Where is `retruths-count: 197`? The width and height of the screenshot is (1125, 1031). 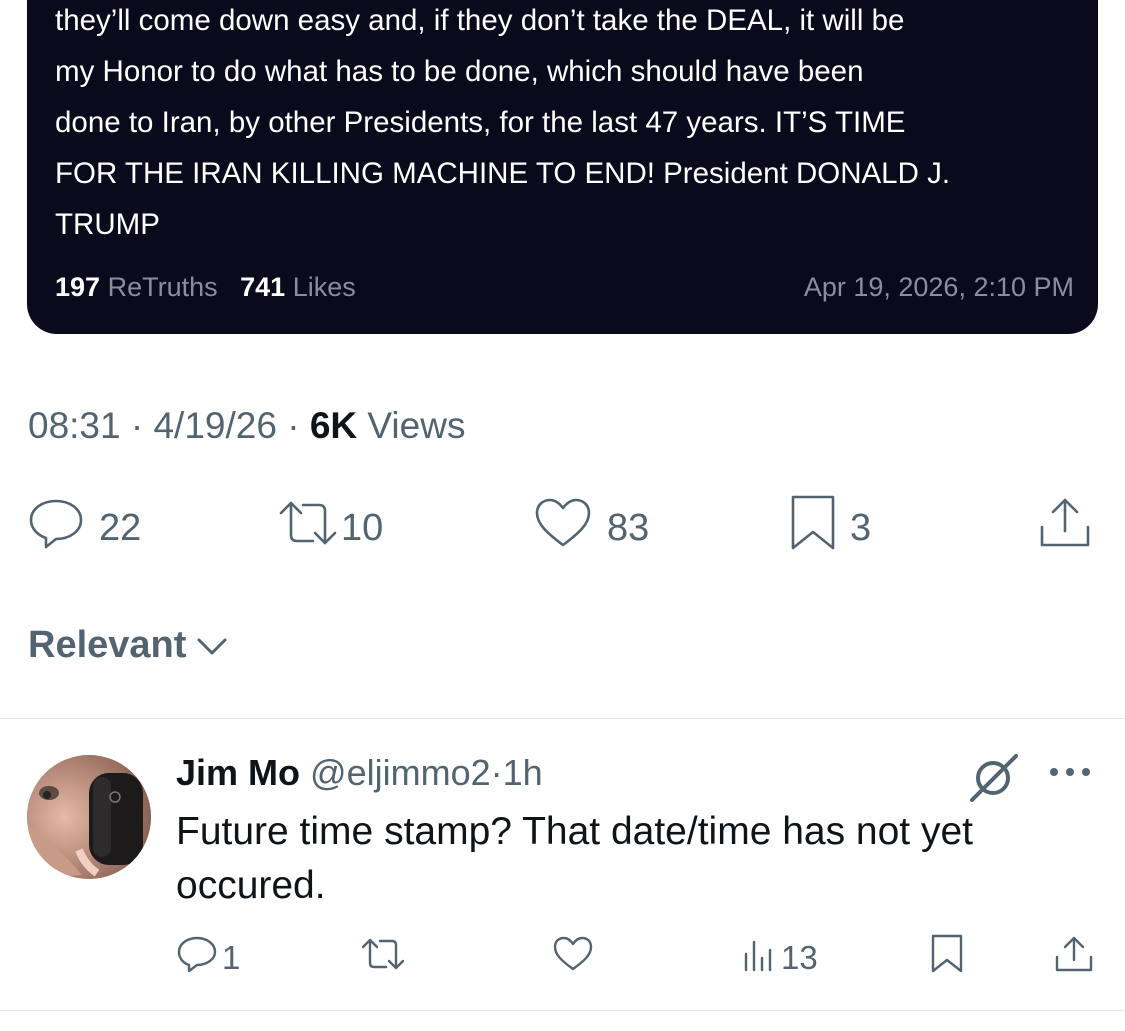
retruths-count: 197 is located at coordinates (78, 287).